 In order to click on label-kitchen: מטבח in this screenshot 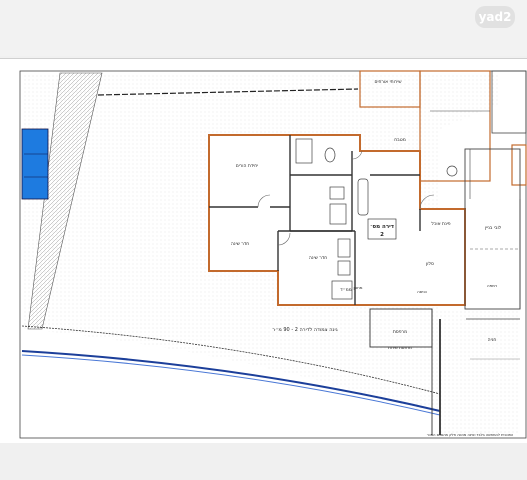, I will do `click(400, 140)`.